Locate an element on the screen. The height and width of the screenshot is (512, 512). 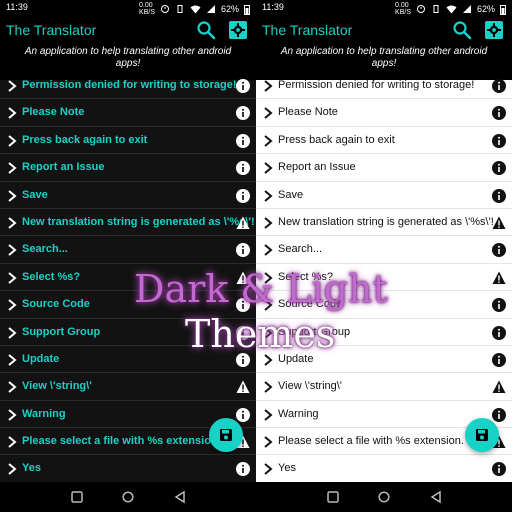
status-right: 0.00 KB/S 62% is located at coordinates (194, 9).